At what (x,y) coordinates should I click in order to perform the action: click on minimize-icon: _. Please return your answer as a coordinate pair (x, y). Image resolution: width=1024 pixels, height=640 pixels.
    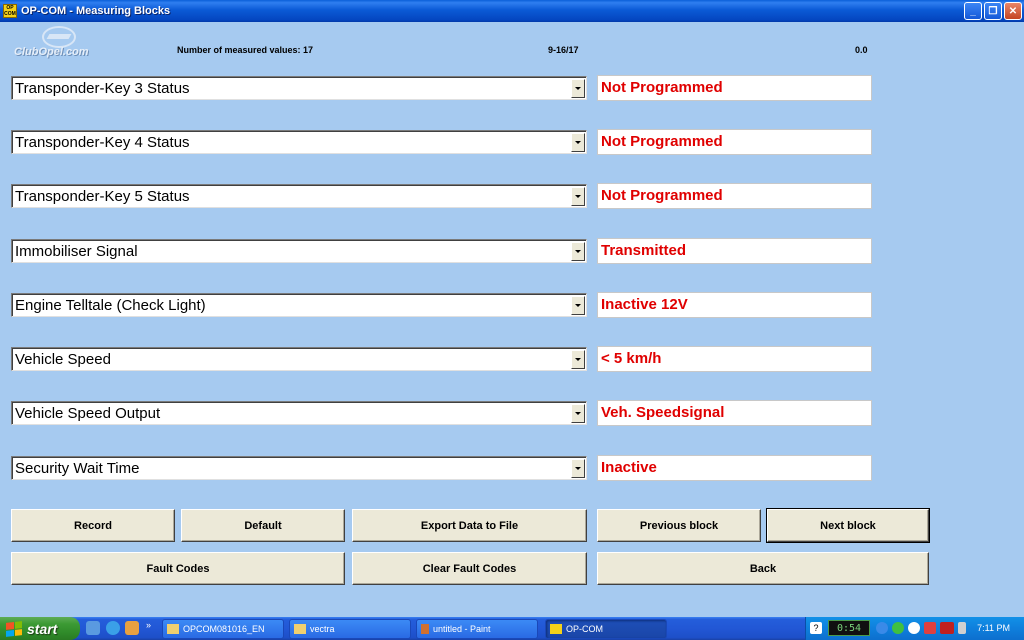
    Looking at the image, I should click on (973, 11).